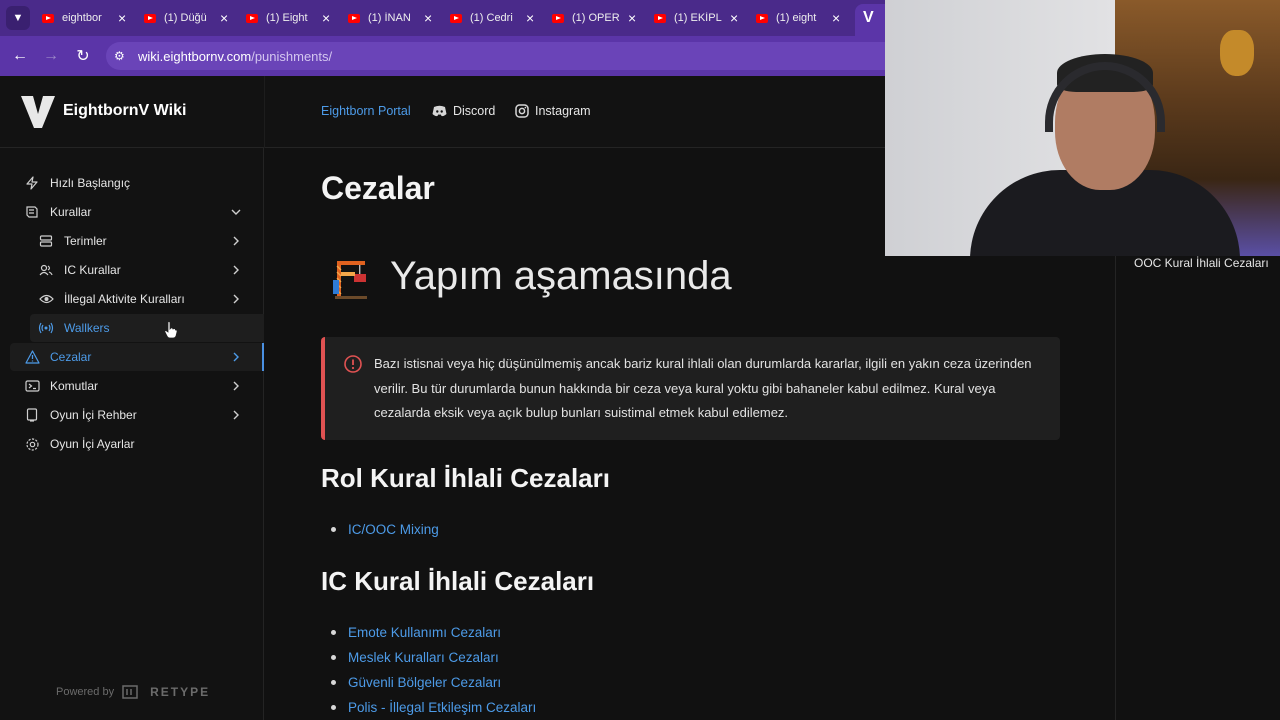 This screenshot has height=720, width=1280. Describe the element at coordinates (561, 276) in the screenshot. I see `under-construction-heading: Yapım aşamasında` at that location.